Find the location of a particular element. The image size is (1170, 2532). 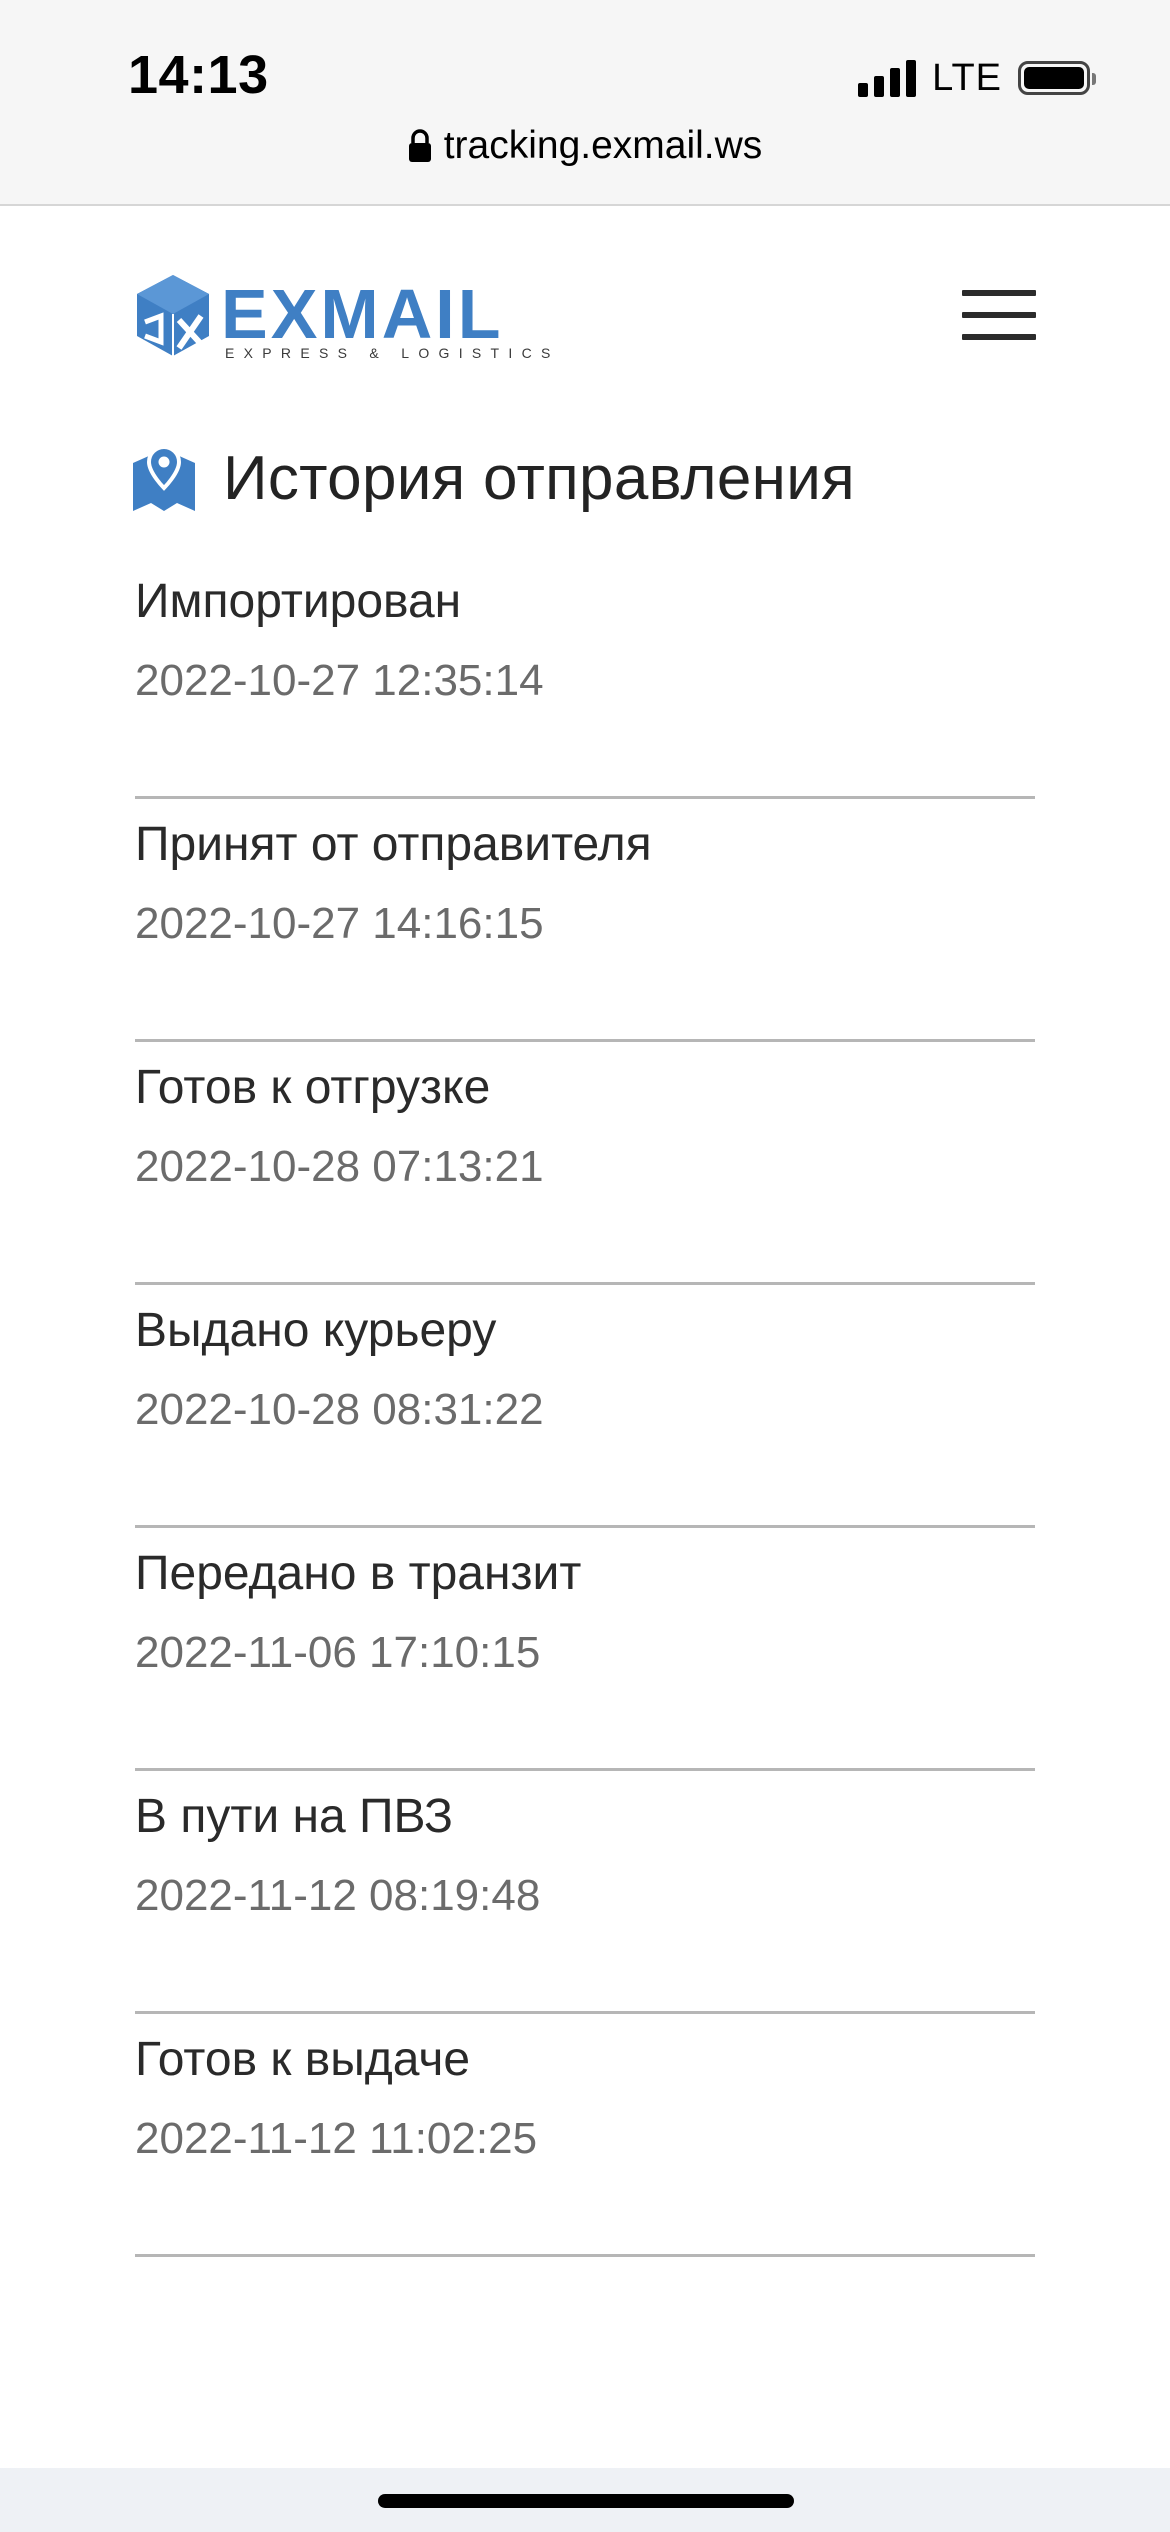

event-time: 2022-10-27 14:16:15 is located at coordinates (339, 923).